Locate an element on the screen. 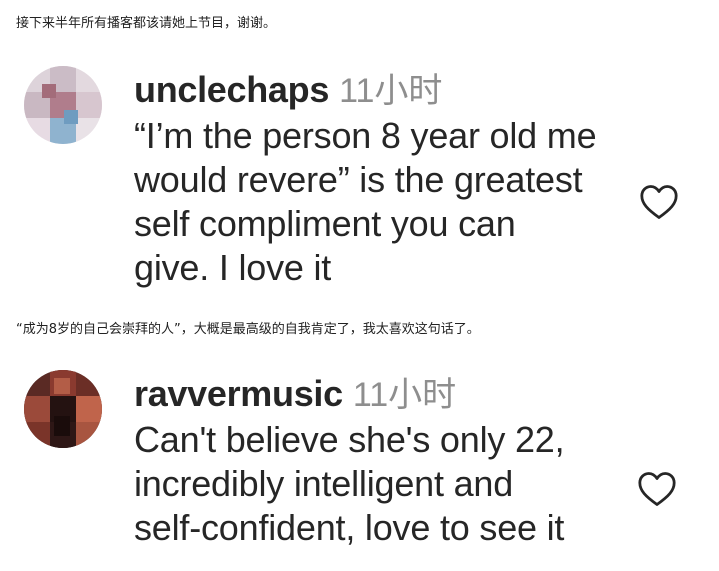 This screenshot has width=719, height=571. username: ravvermusic is located at coordinates (238, 393).